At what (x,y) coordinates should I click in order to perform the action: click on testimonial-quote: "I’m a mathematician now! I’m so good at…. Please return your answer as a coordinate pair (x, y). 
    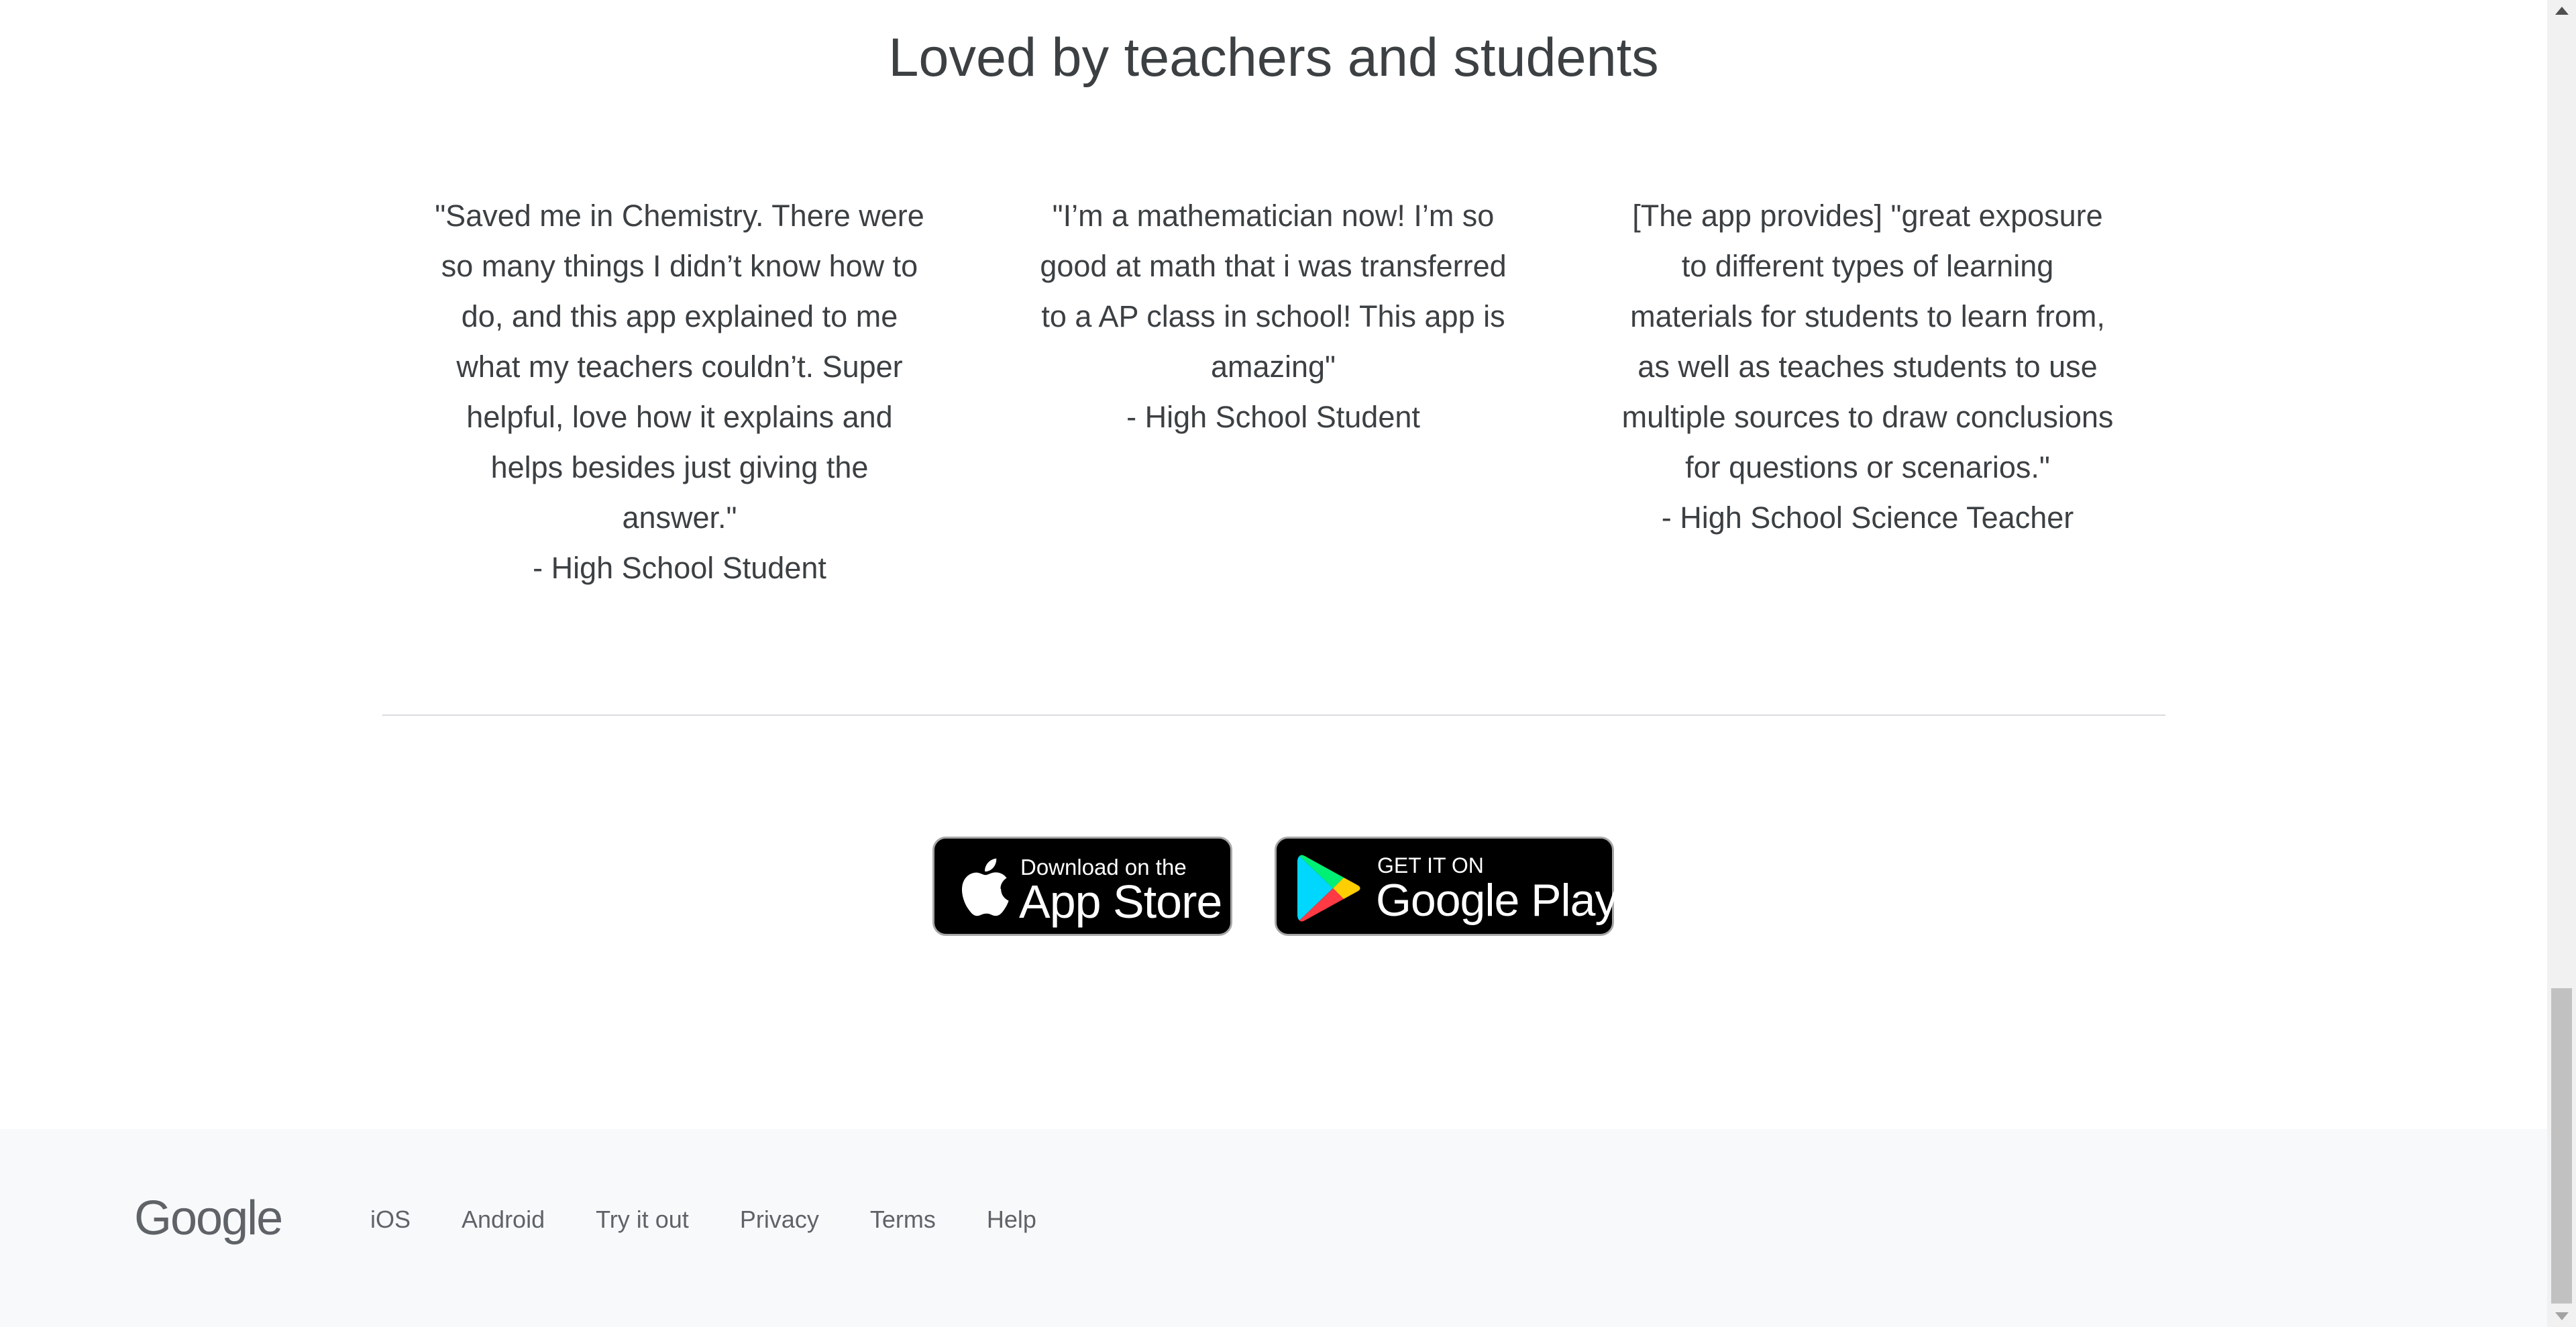
    Looking at the image, I should click on (1273, 291).